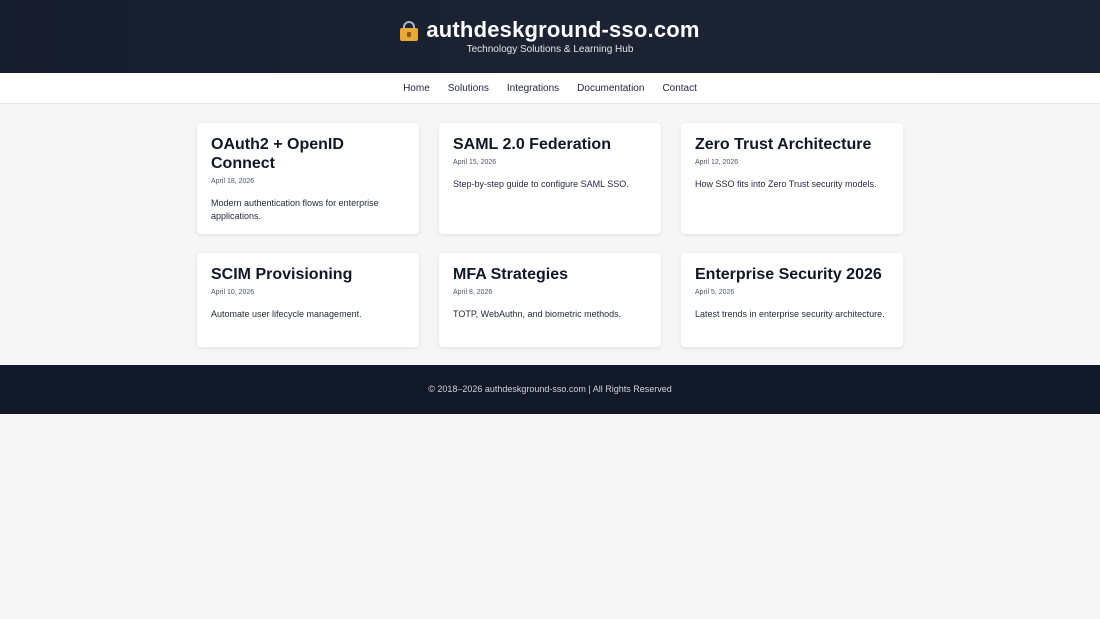 The width and height of the screenshot is (1100, 619). What do you see at coordinates (792, 274) in the screenshot?
I see `card-title: Enterprise Security 2026` at bounding box center [792, 274].